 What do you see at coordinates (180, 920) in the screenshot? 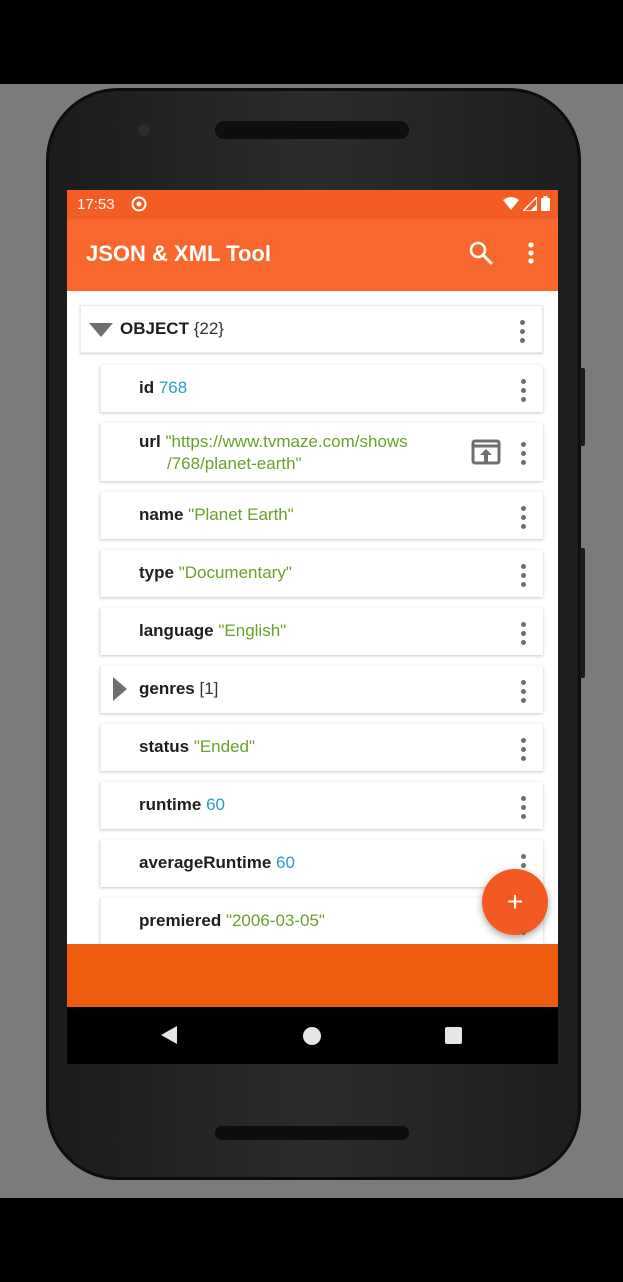
I see `row-key: premiered` at bounding box center [180, 920].